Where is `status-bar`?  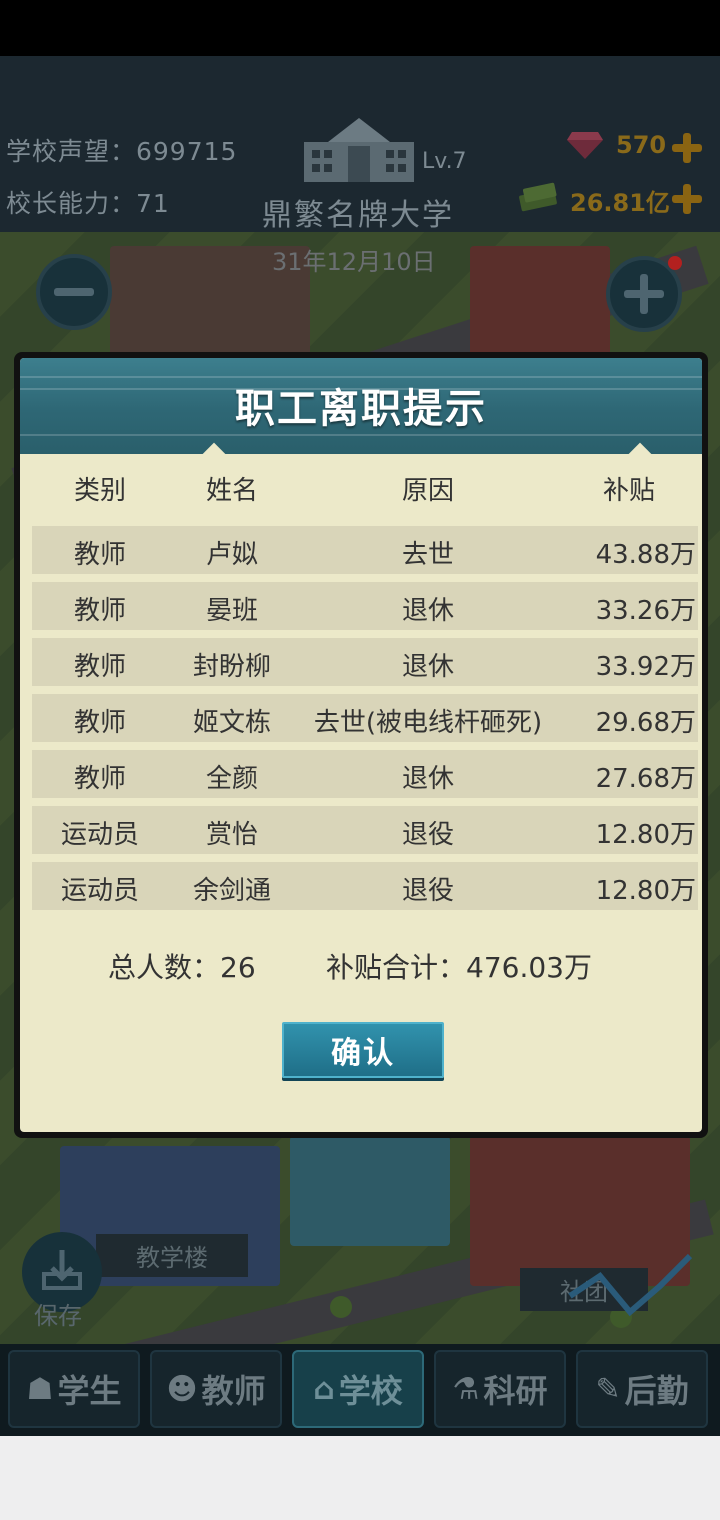
status-bar is located at coordinates (360, 28).